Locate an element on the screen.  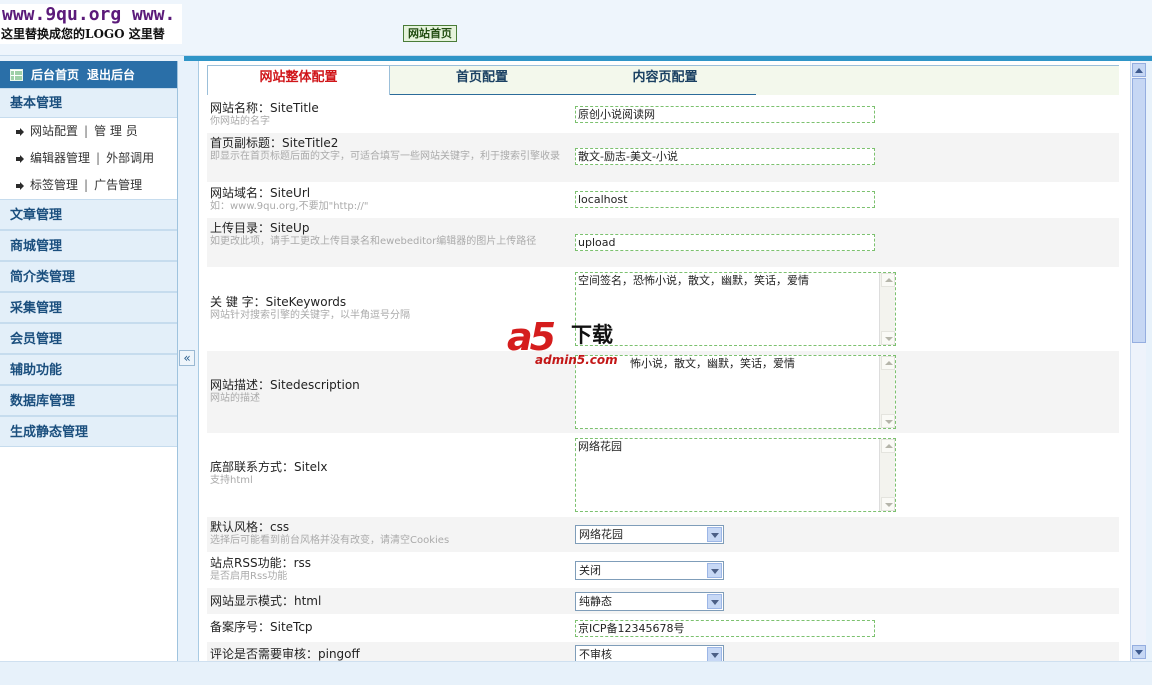
style-select: 网络花园 is located at coordinates (649, 534).